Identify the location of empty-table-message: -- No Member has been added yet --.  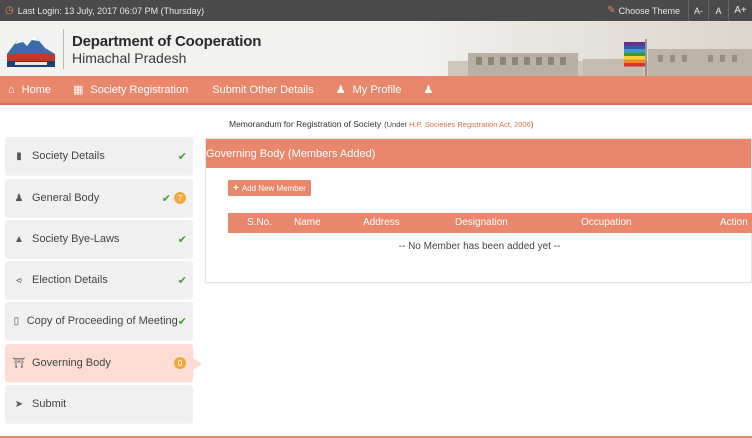
(479, 246).